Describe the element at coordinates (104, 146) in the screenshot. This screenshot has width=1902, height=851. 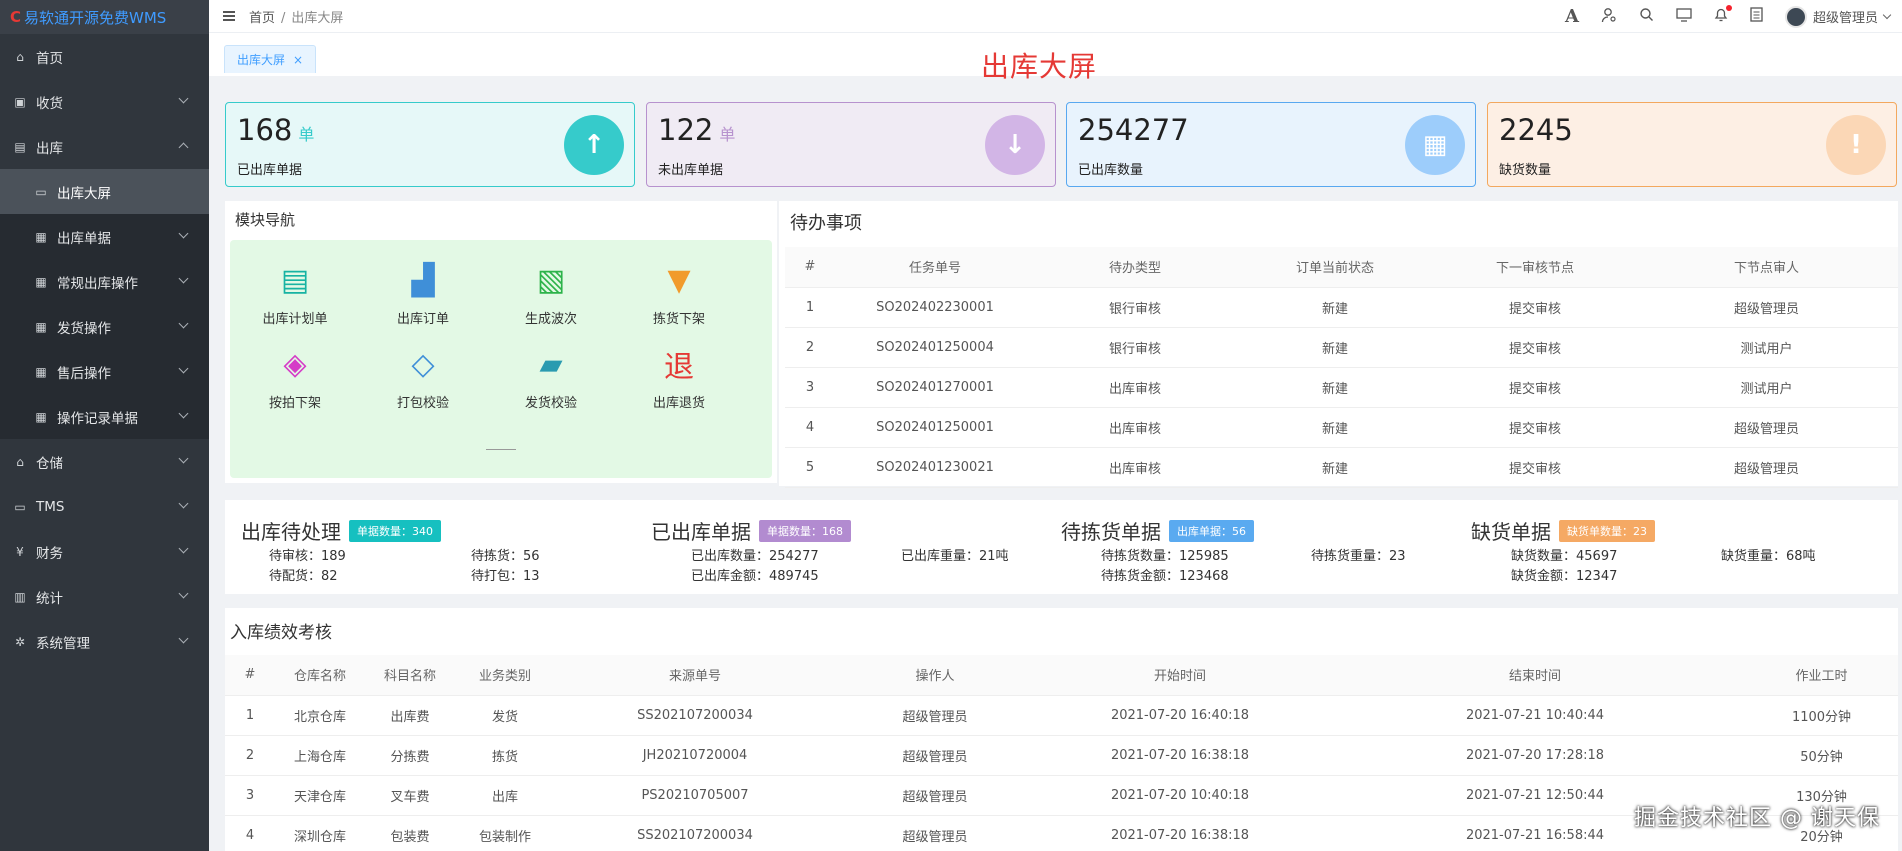
I see `sidebar-item-2: ▤ 出库` at that location.